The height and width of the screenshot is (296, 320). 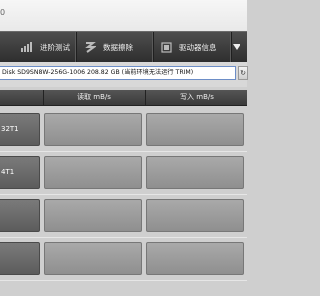 I want to click on table-row: 4T1, so click(x=123, y=175).